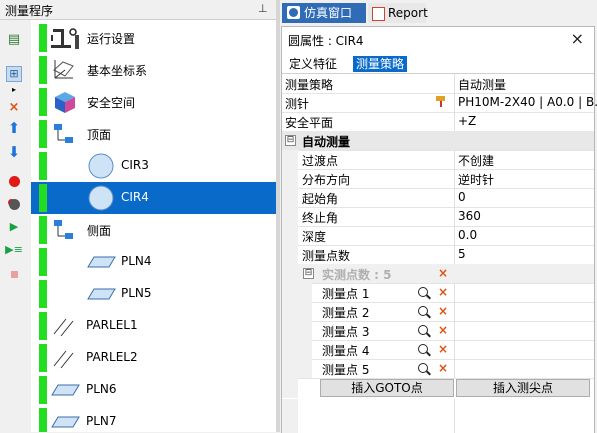  What do you see at coordinates (63, 359) in the screenshot?
I see `parallel-lines-icon` at bounding box center [63, 359].